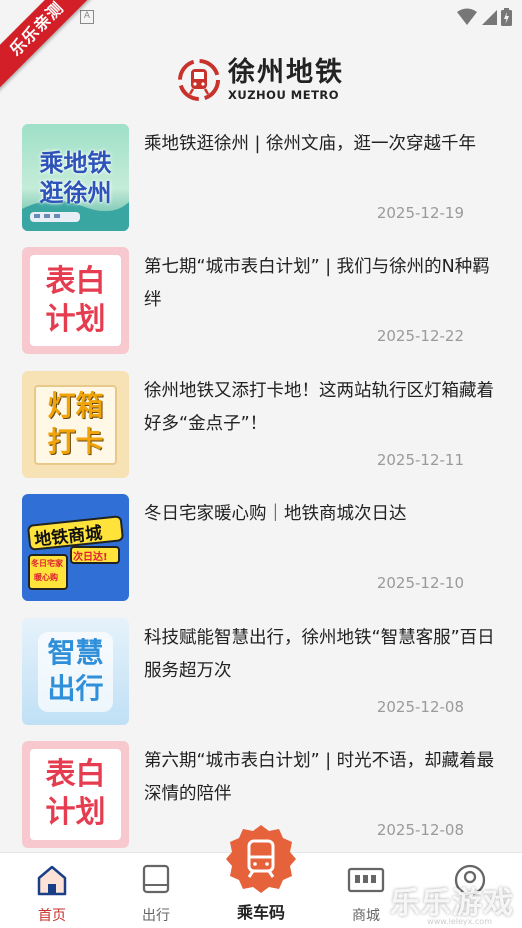  What do you see at coordinates (320, 144) in the screenshot?
I see `news-title: 乘地铁逛徐州 | 徐州文庙，逛一次穿越千年` at bounding box center [320, 144].